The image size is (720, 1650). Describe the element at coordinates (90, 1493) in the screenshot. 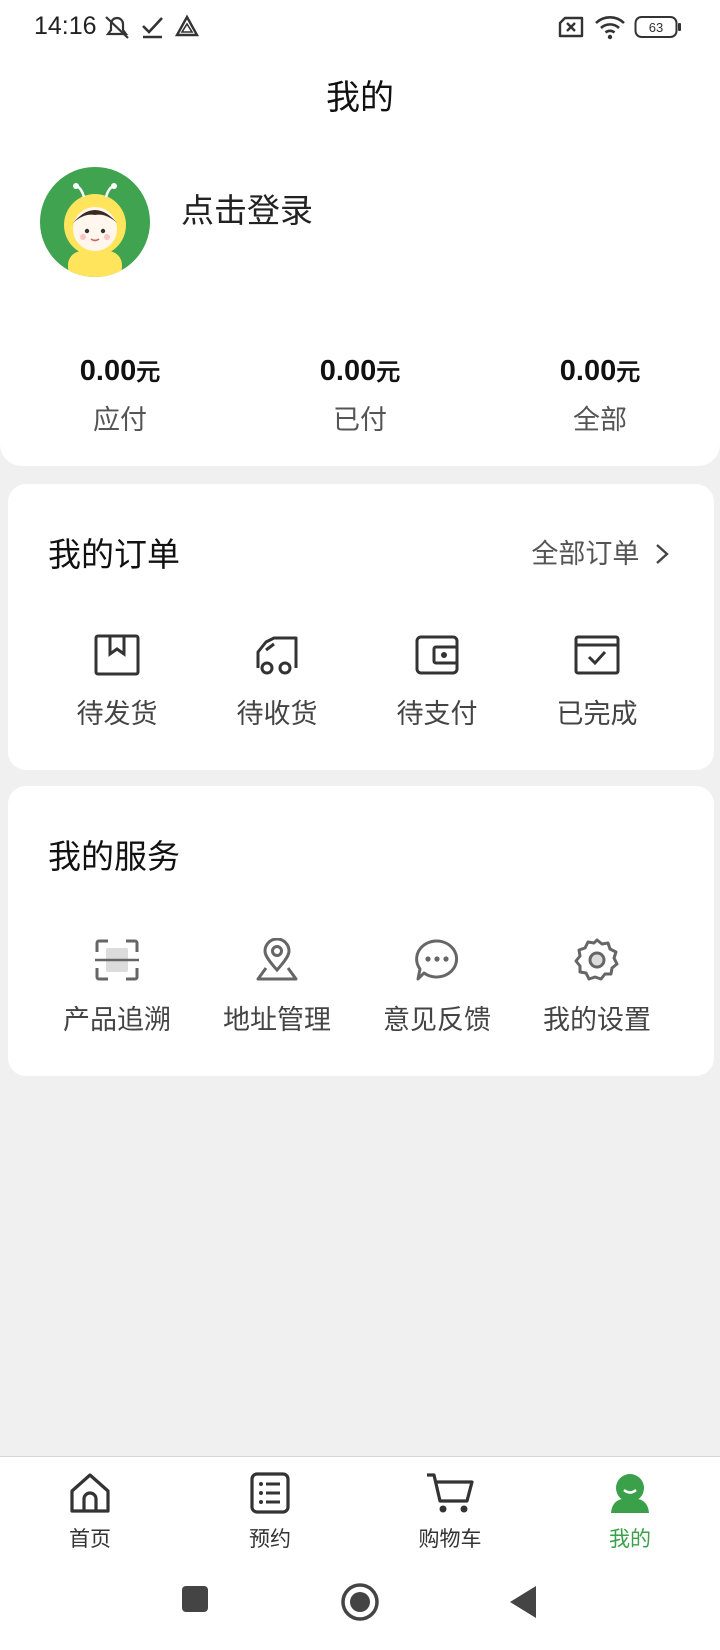

I see `home-icon` at that location.